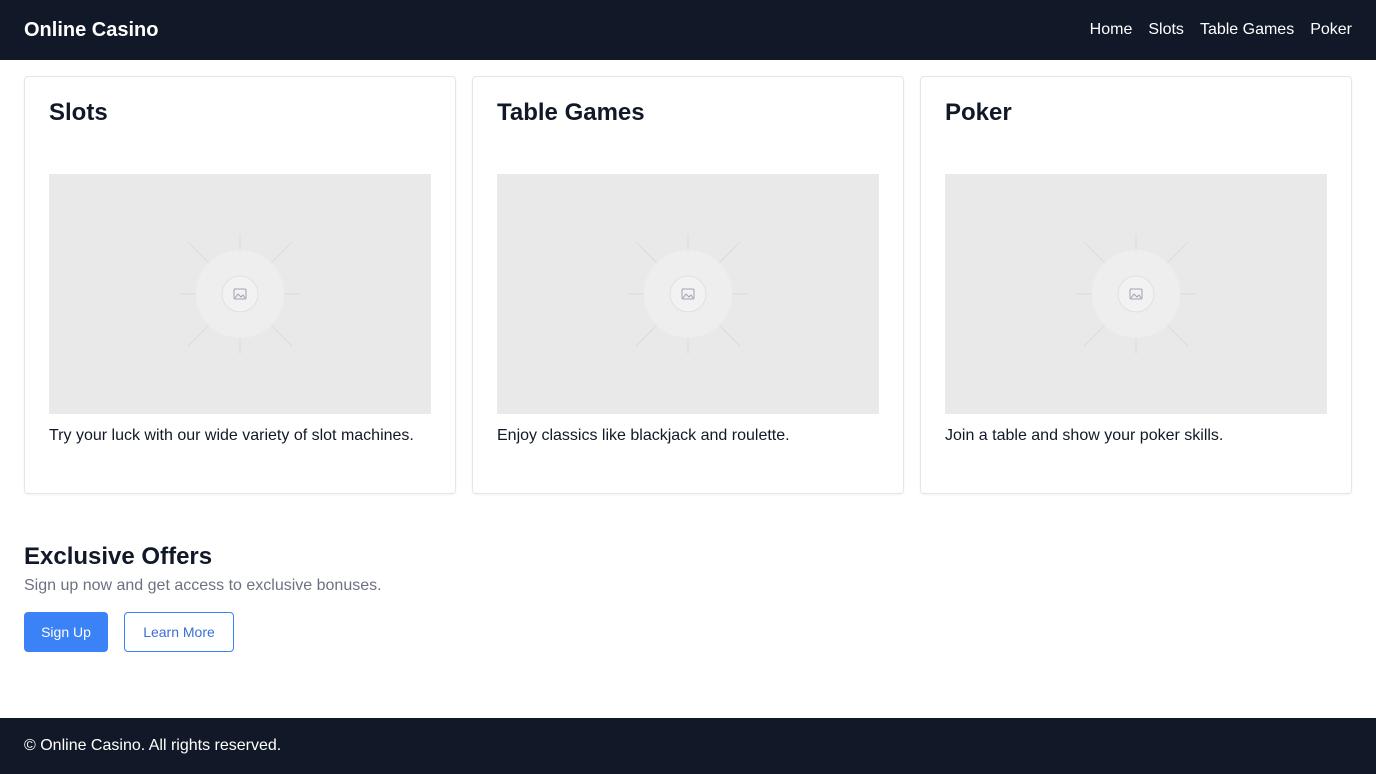 This screenshot has width=1376, height=774. What do you see at coordinates (1247, 30) in the screenshot?
I see `nav-table-games: Table Games` at bounding box center [1247, 30].